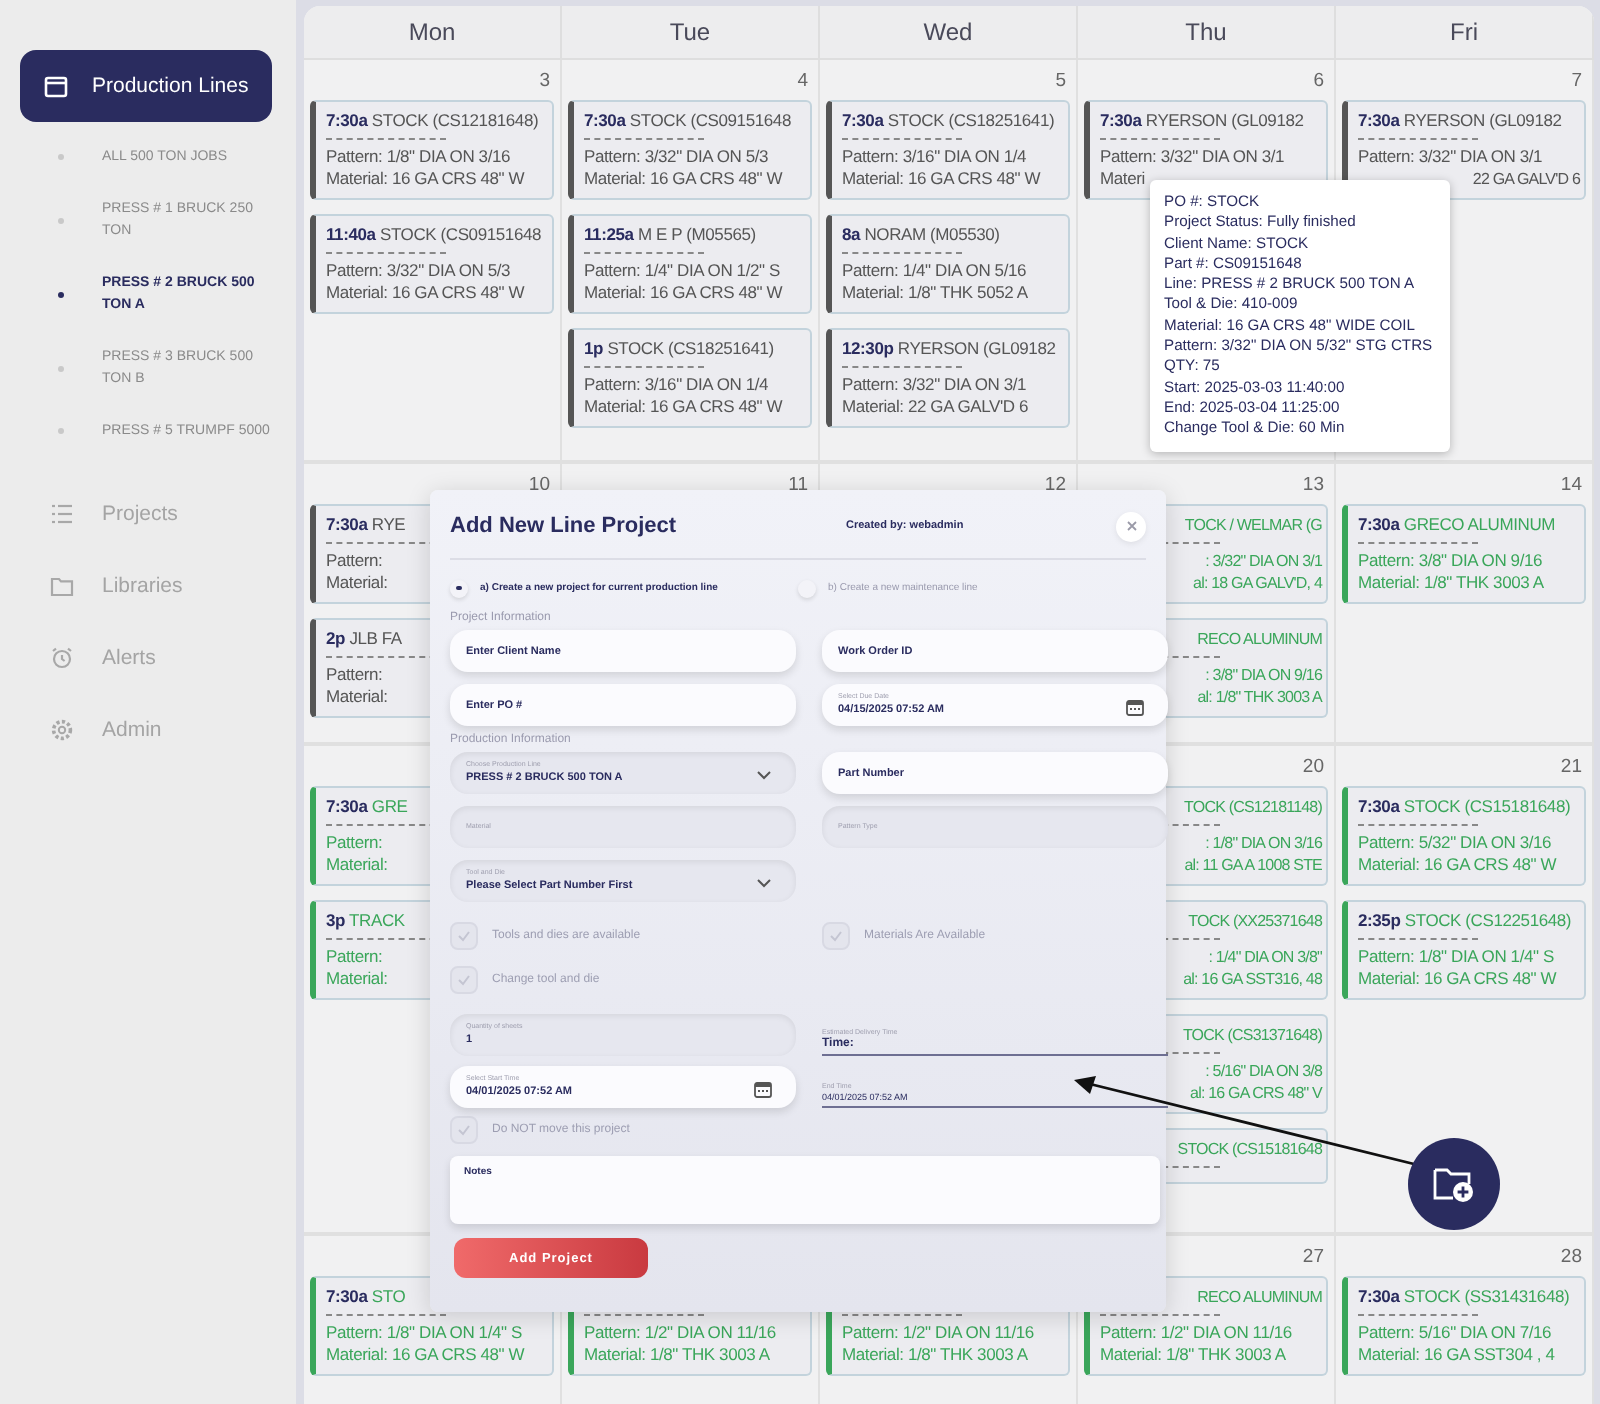 The height and width of the screenshot is (1404, 1600). Describe the element at coordinates (1253, 525) in the screenshot. I see `event-title: TOCK / WELMAR (G` at that location.